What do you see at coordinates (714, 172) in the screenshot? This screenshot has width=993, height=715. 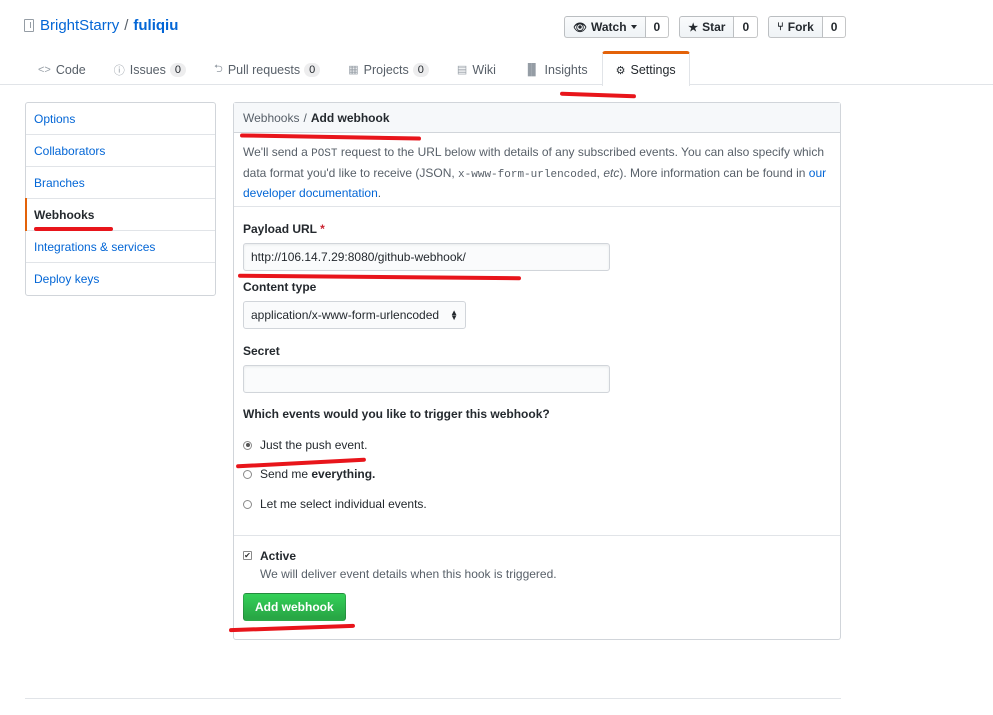 I see `intro-text-4: ). More information can be found in` at bounding box center [714, 172].